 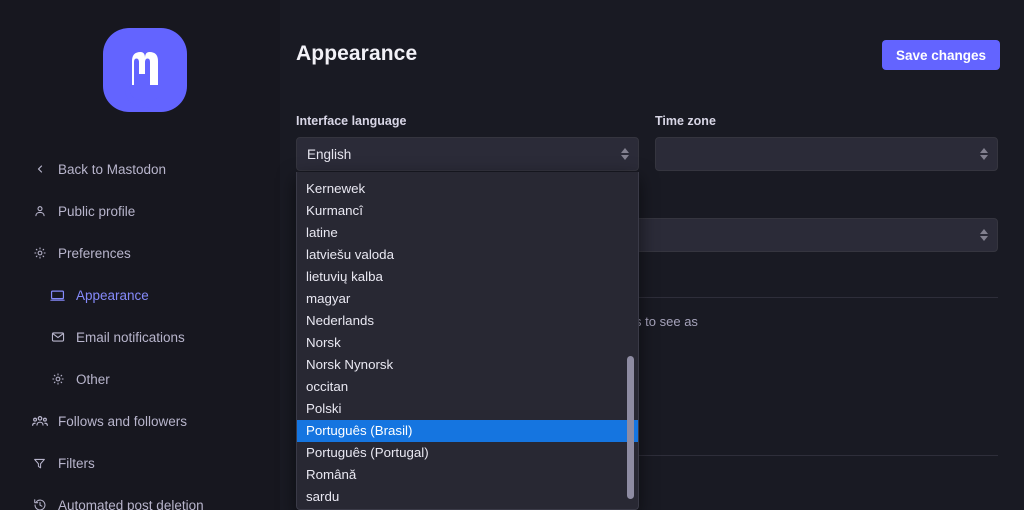 I want to click on sidebar-item-follows-and-followers: Follows and followers, so click(x=140, y=421).